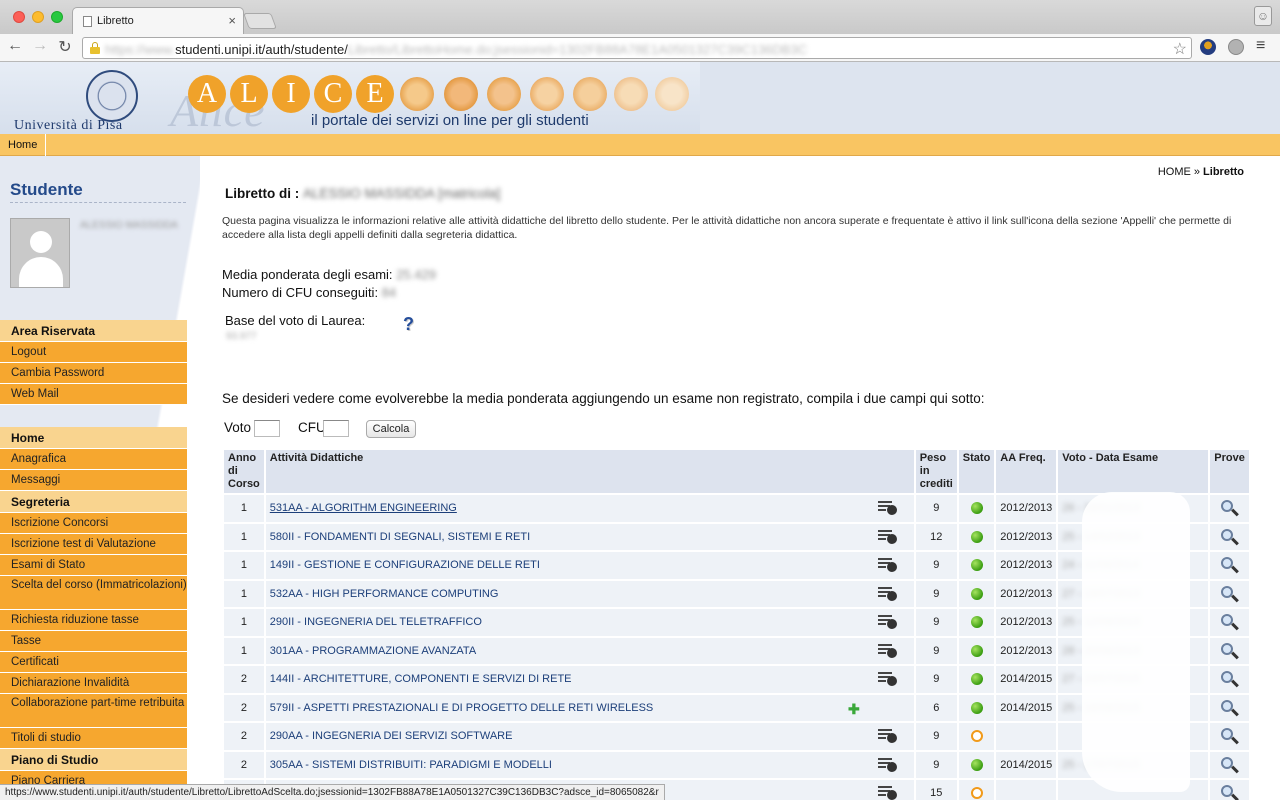  What do you see at coordinates (1263, 16) in the screenshot?
I see `profile-icon: ☺` at bounding box center [1263, 16].